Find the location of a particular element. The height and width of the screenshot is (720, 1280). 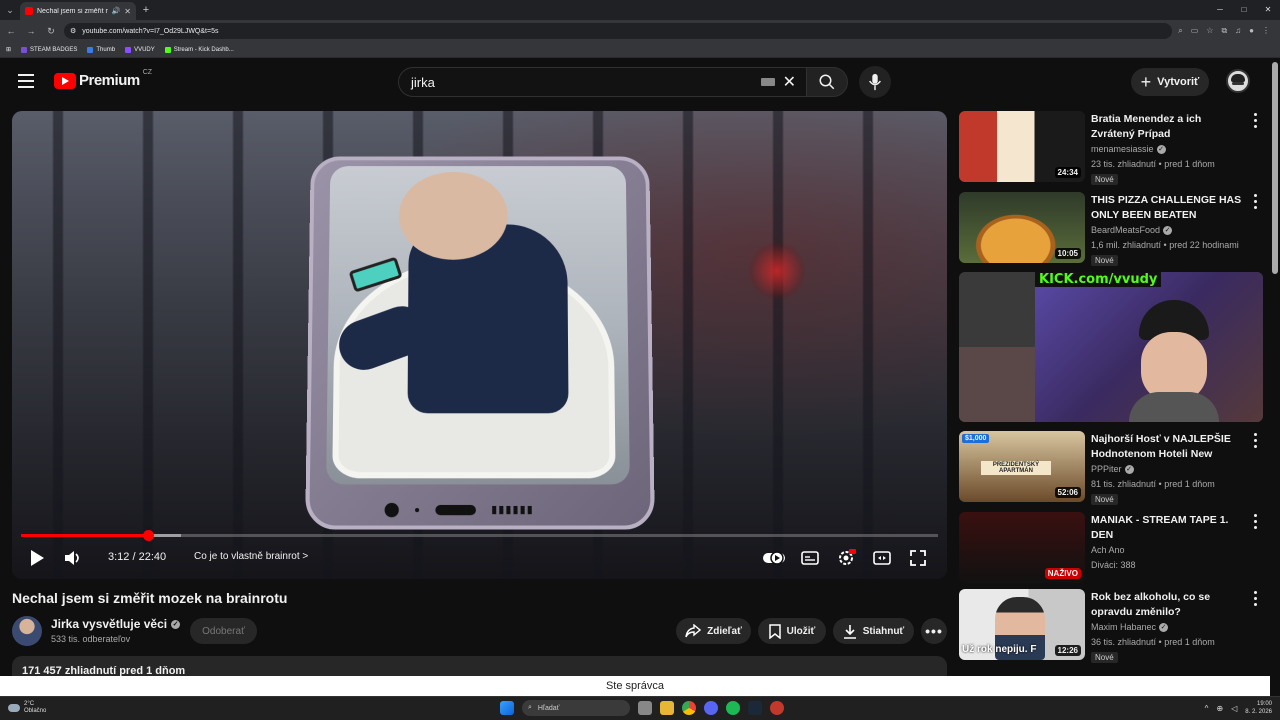

unsubscribe-button: Odoberať is located at coordinates (223, 631).